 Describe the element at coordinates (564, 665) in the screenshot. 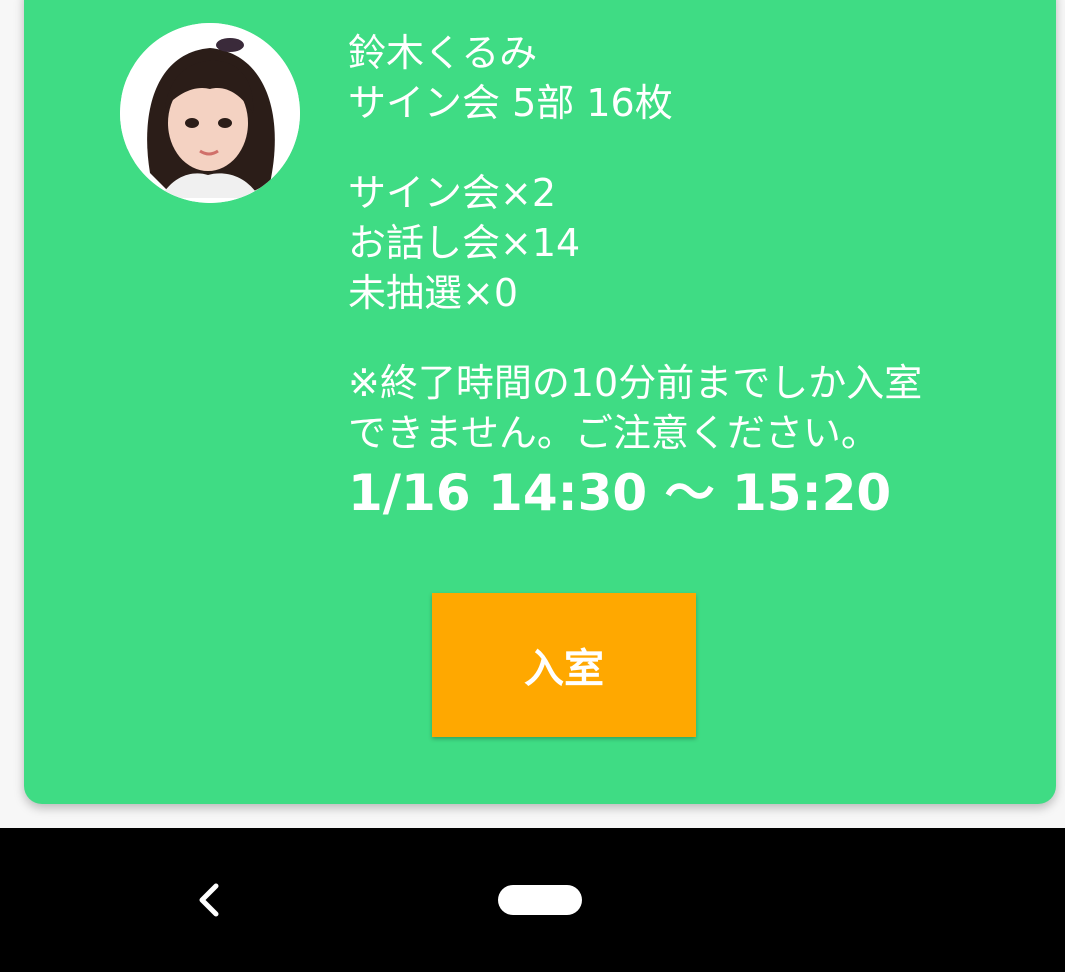

I see `enter-room-button: 入室` at that location.